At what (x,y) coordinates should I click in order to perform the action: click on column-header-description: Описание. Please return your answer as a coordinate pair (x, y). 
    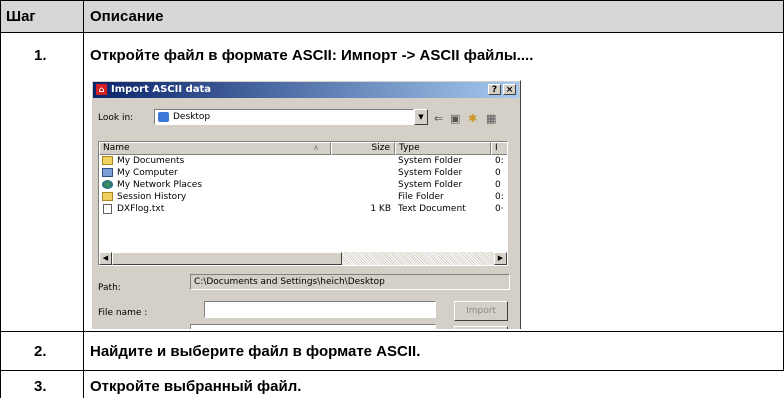
    Looking at the image, I should click on (127, 16).